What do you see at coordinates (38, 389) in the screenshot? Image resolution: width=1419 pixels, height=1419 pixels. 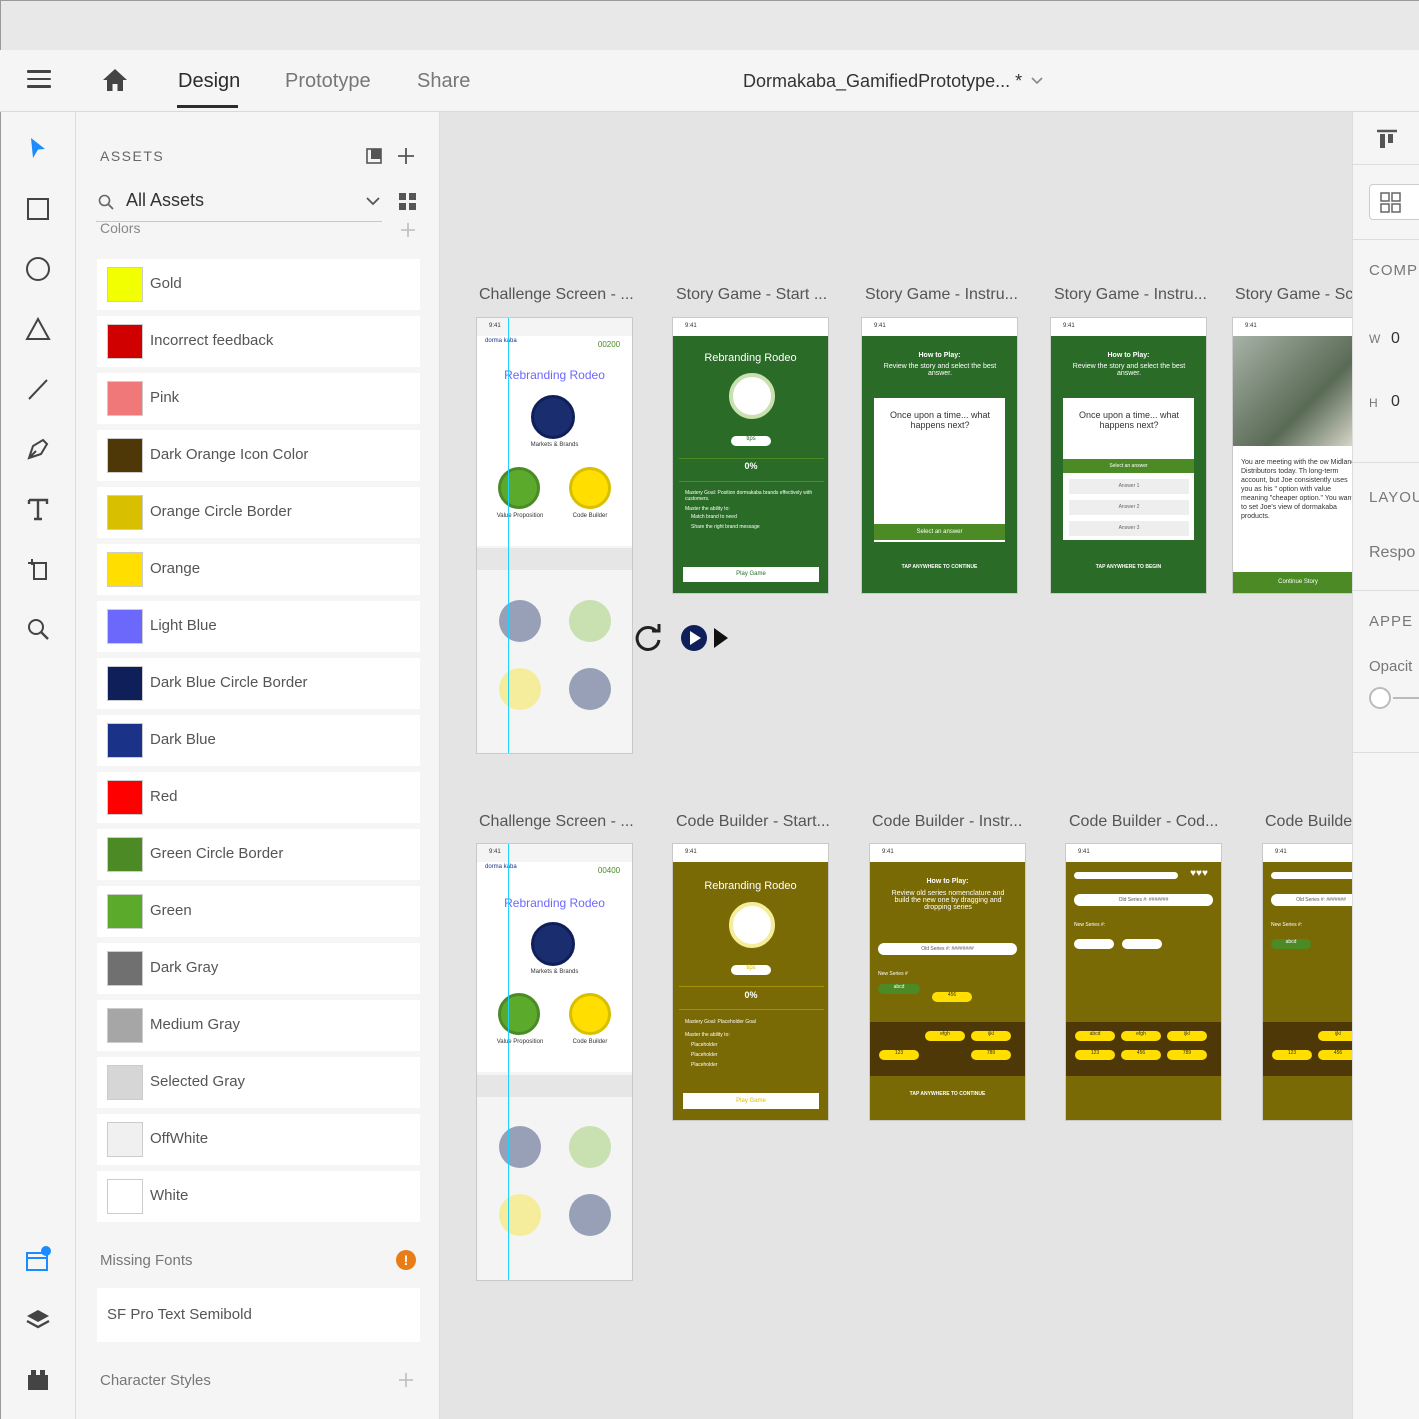 I see `line-tool-icon` at bounding box center [38, 389].